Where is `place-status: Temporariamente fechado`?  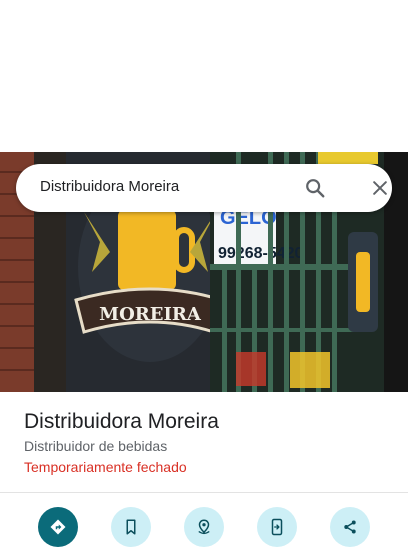 place-status: Temporariamente fechado is located at coordinates (105, 467).